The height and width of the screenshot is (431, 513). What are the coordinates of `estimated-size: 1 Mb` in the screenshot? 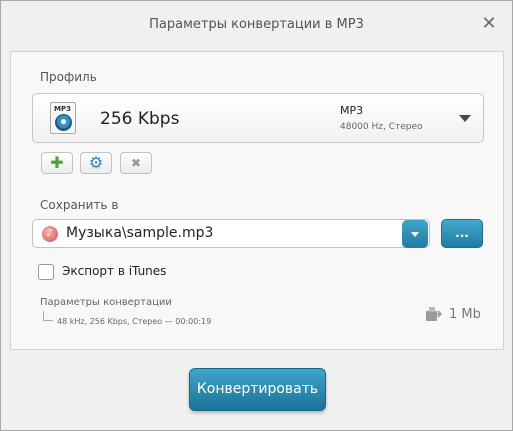 It's located at (465, 314).